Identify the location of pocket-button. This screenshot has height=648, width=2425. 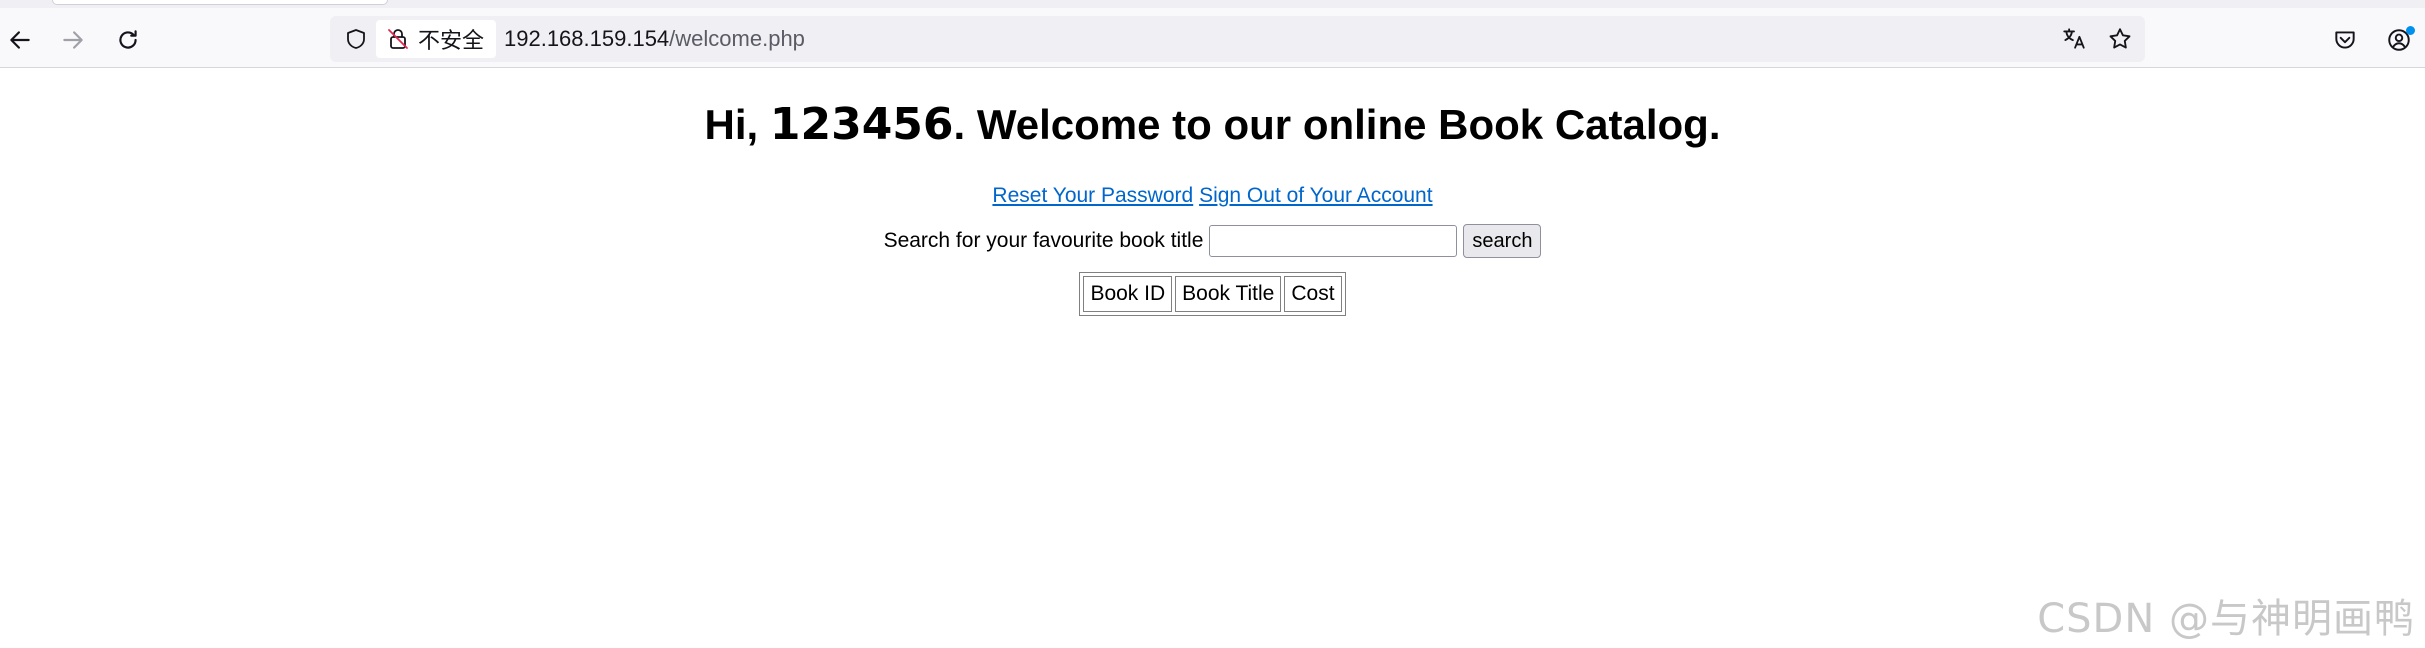
(2345, 40).